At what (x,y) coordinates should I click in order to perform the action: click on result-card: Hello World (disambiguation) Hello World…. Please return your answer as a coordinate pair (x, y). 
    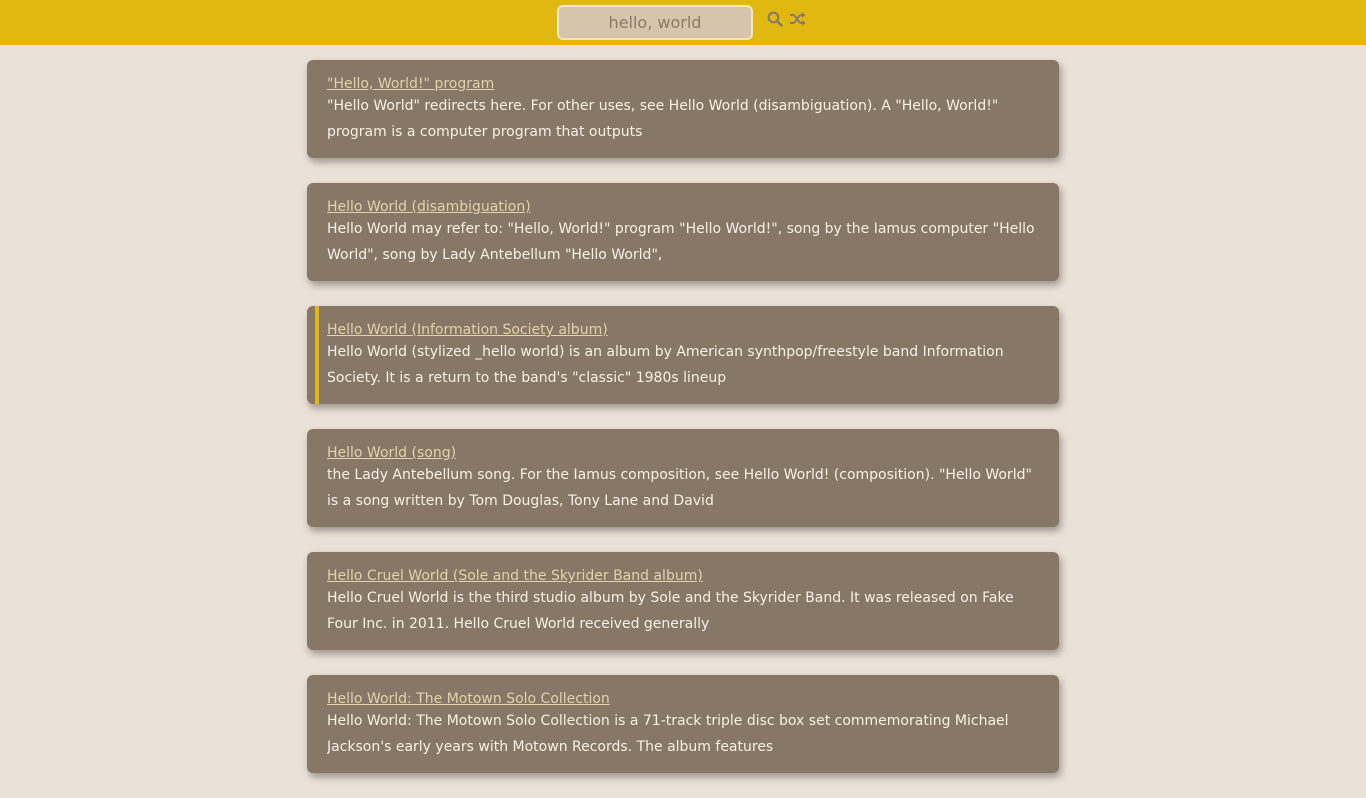
    Looking at the image, I should click on (683, 232).